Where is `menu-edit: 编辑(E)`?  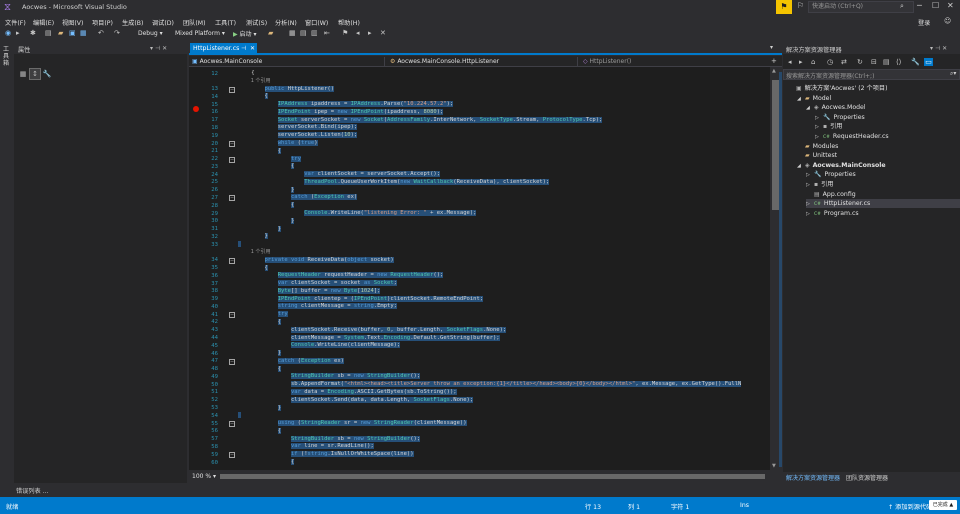
menu-edit: 编辑(E) is located at coordinates (43, 22).